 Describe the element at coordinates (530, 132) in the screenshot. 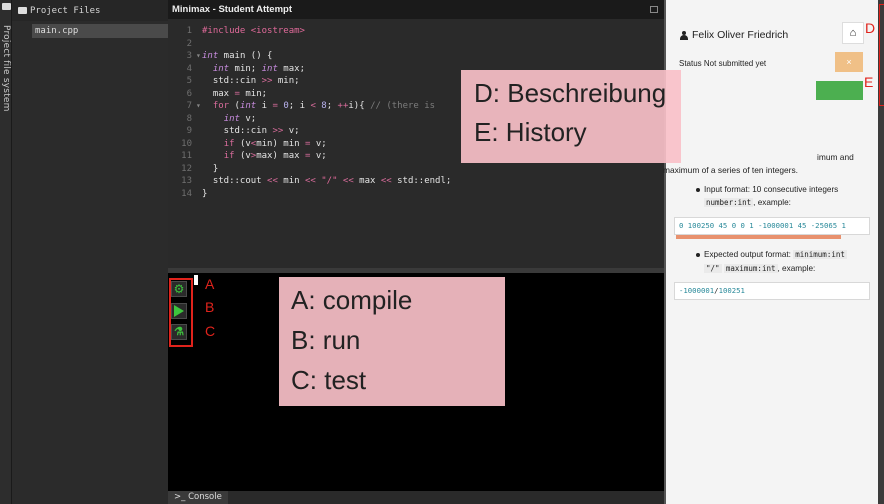

I see `overlay-text-history: E: History` at that location.